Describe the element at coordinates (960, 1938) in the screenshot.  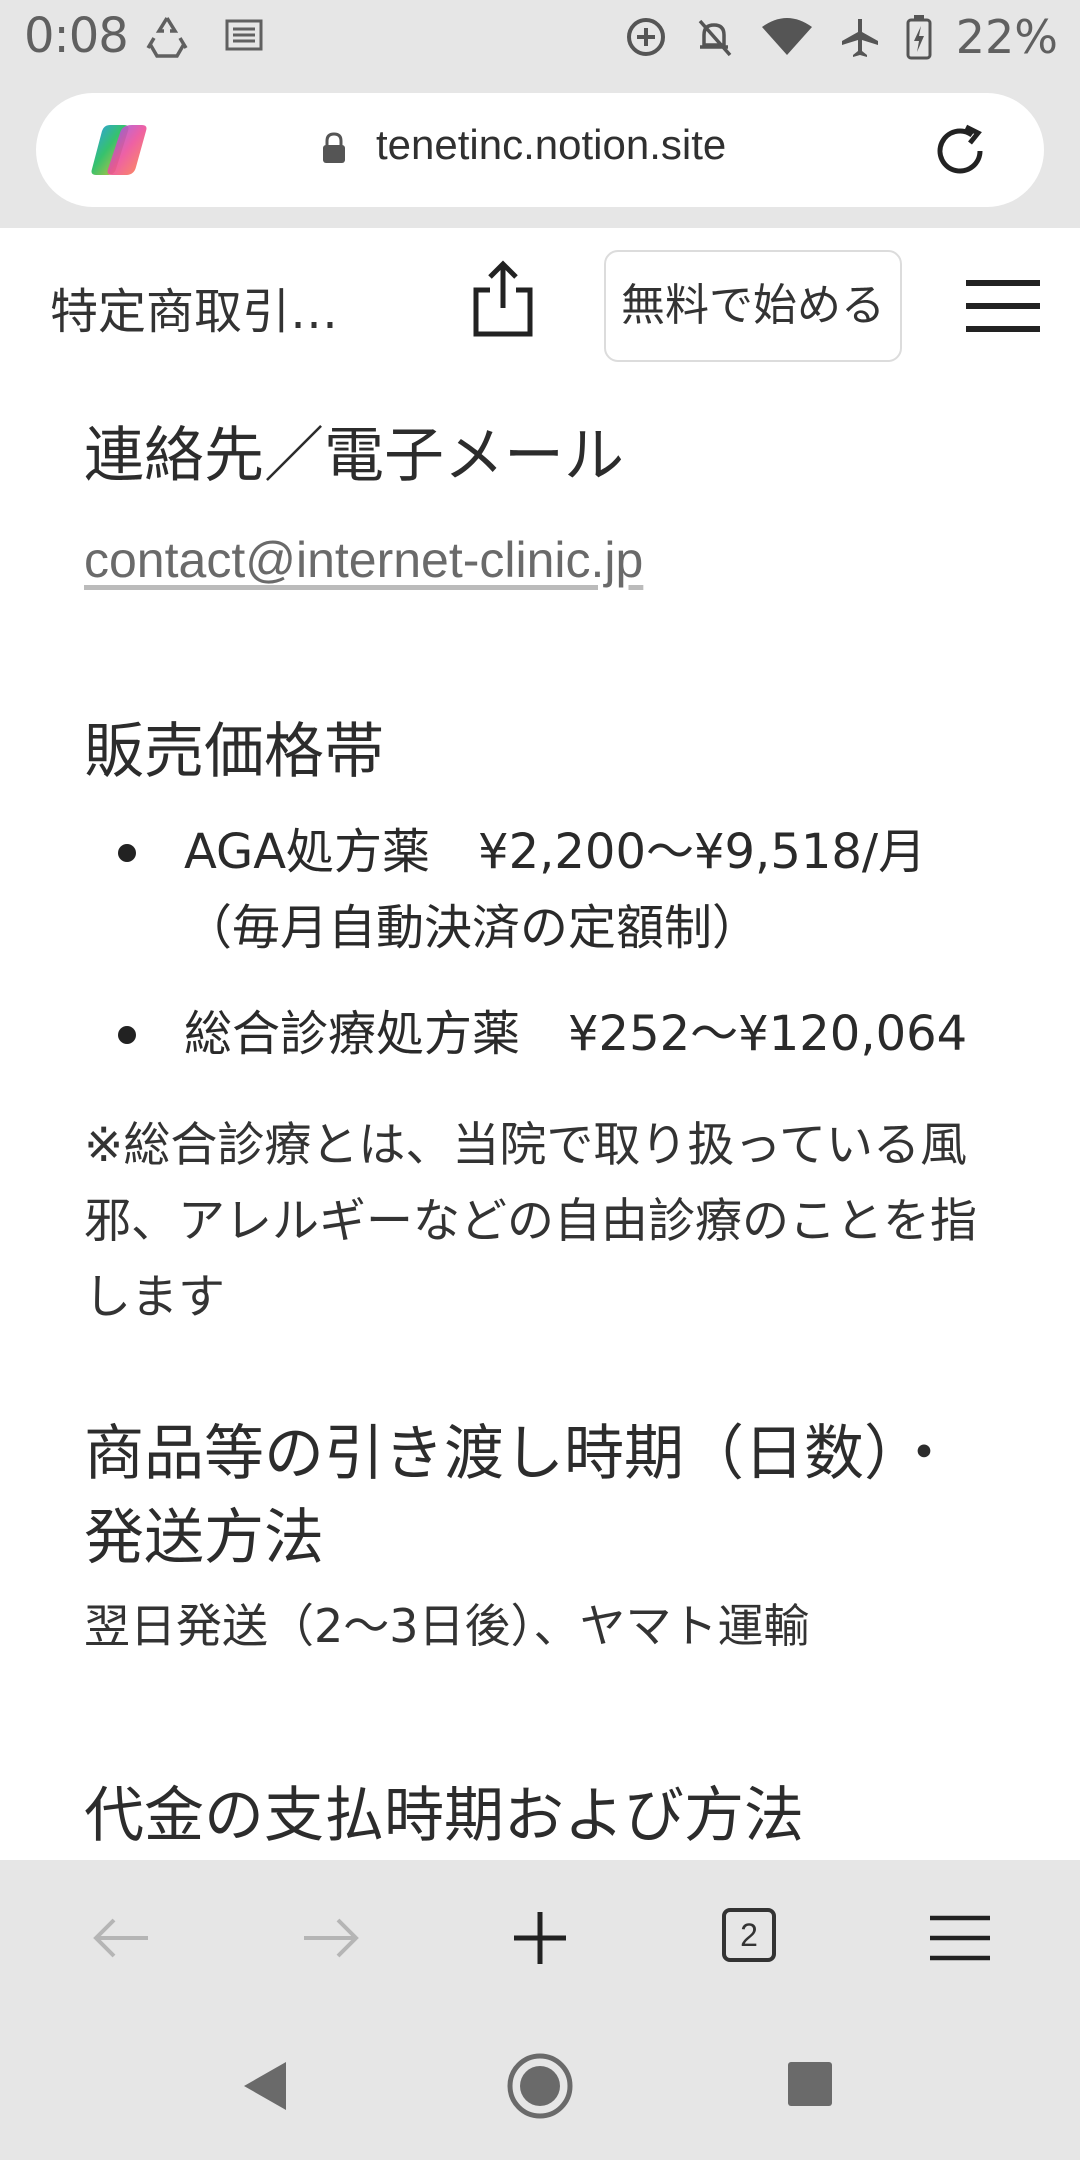
I see `browser-menu-icon` at that location.